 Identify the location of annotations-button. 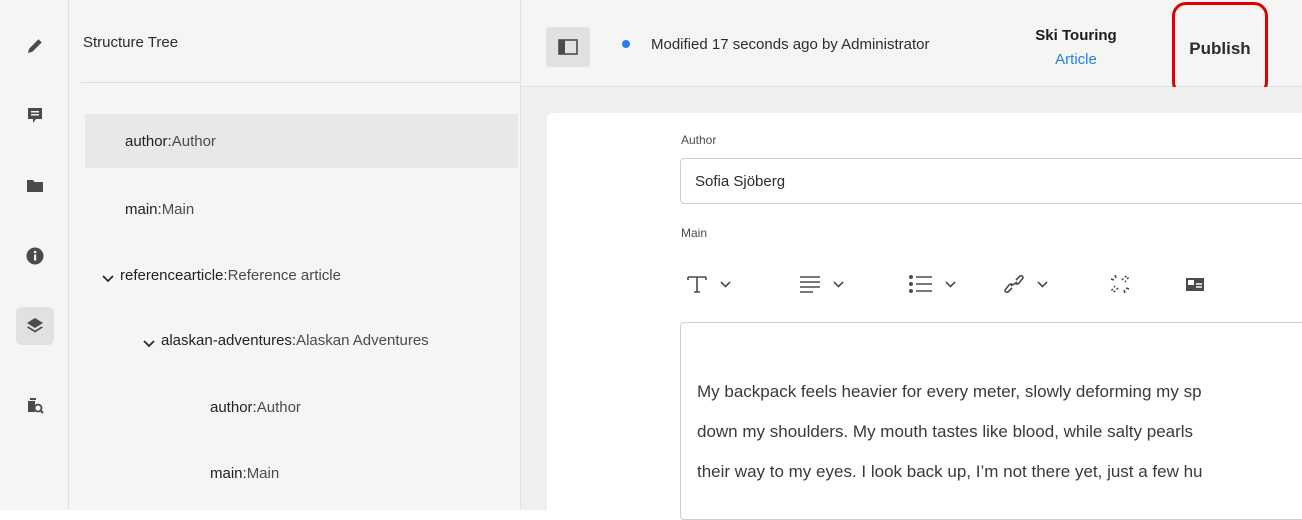
(35, 116).